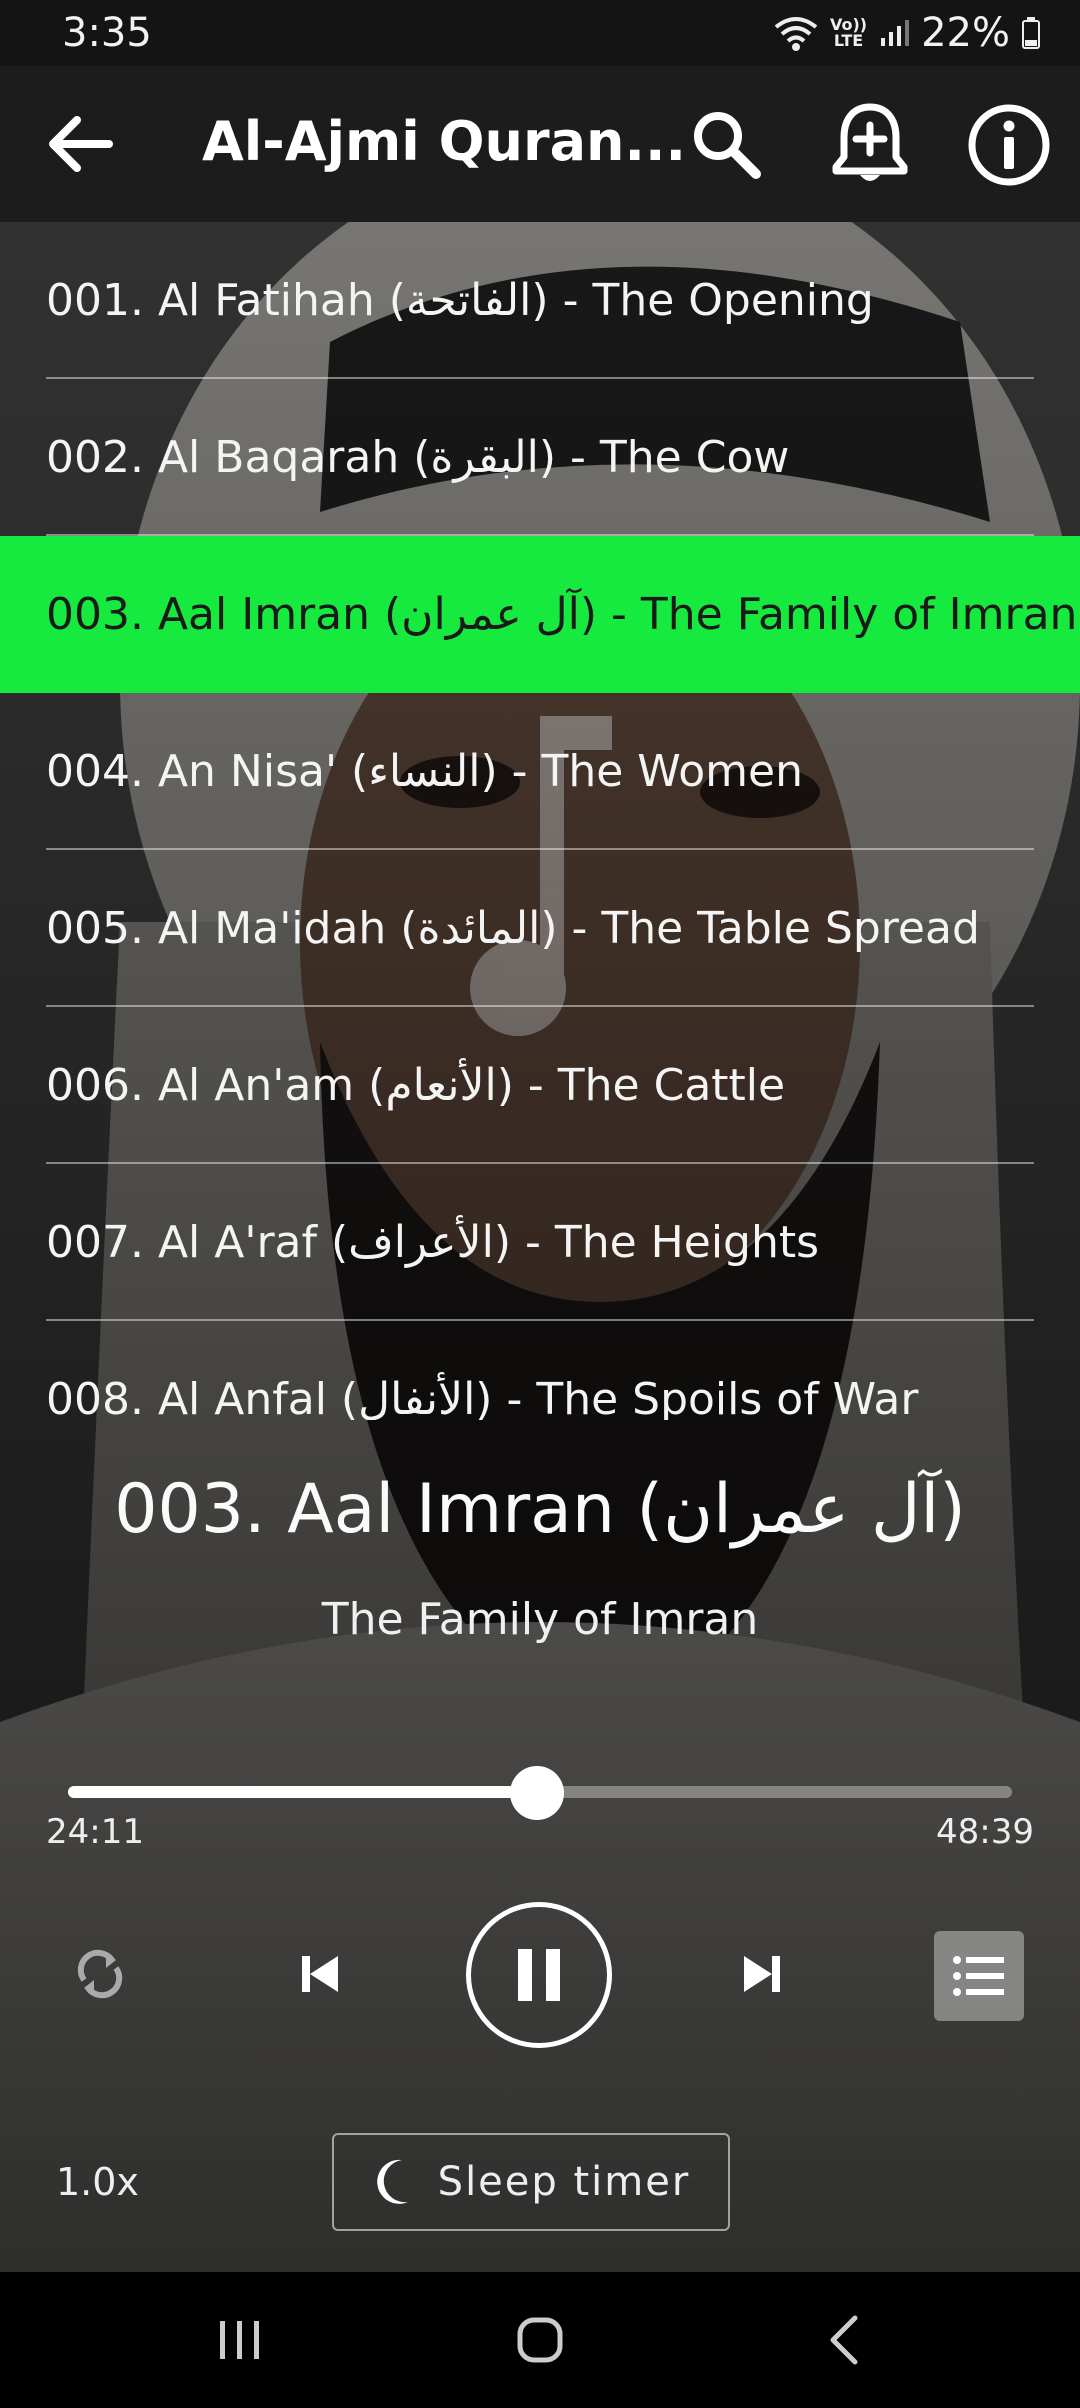  Describe the element at coordinates (540, 1085) in the screenshot. I see `list-item: 006. Al An'am (الأنعام) - The Cattle` at that location.